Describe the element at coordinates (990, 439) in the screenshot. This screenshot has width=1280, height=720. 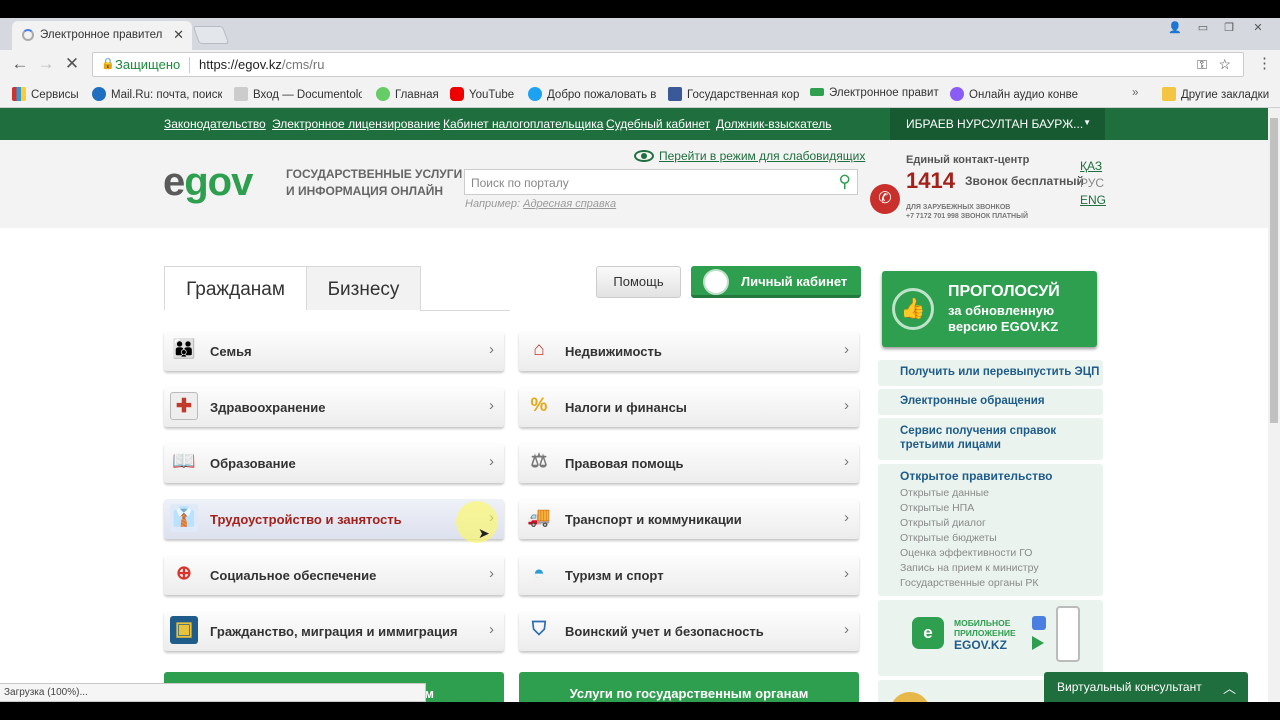
I see `third-party-certificates-link: Сервис получения справок третьими лицами` at that location.